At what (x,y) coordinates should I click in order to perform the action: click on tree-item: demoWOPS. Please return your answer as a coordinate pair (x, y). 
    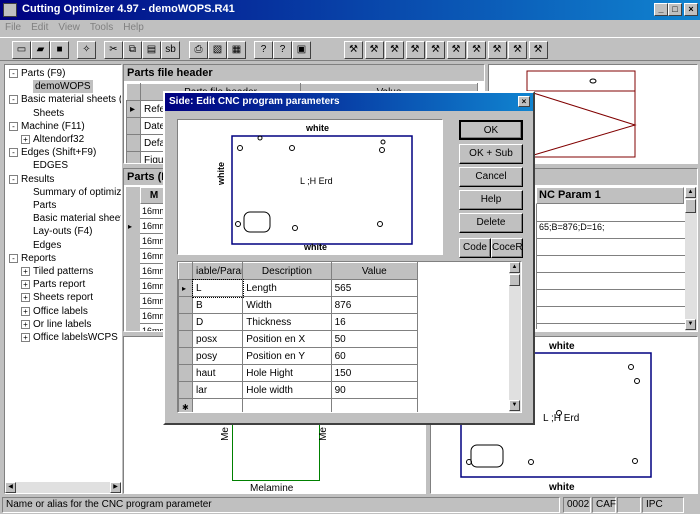
    Looking at the image, I should click on (63, 87).